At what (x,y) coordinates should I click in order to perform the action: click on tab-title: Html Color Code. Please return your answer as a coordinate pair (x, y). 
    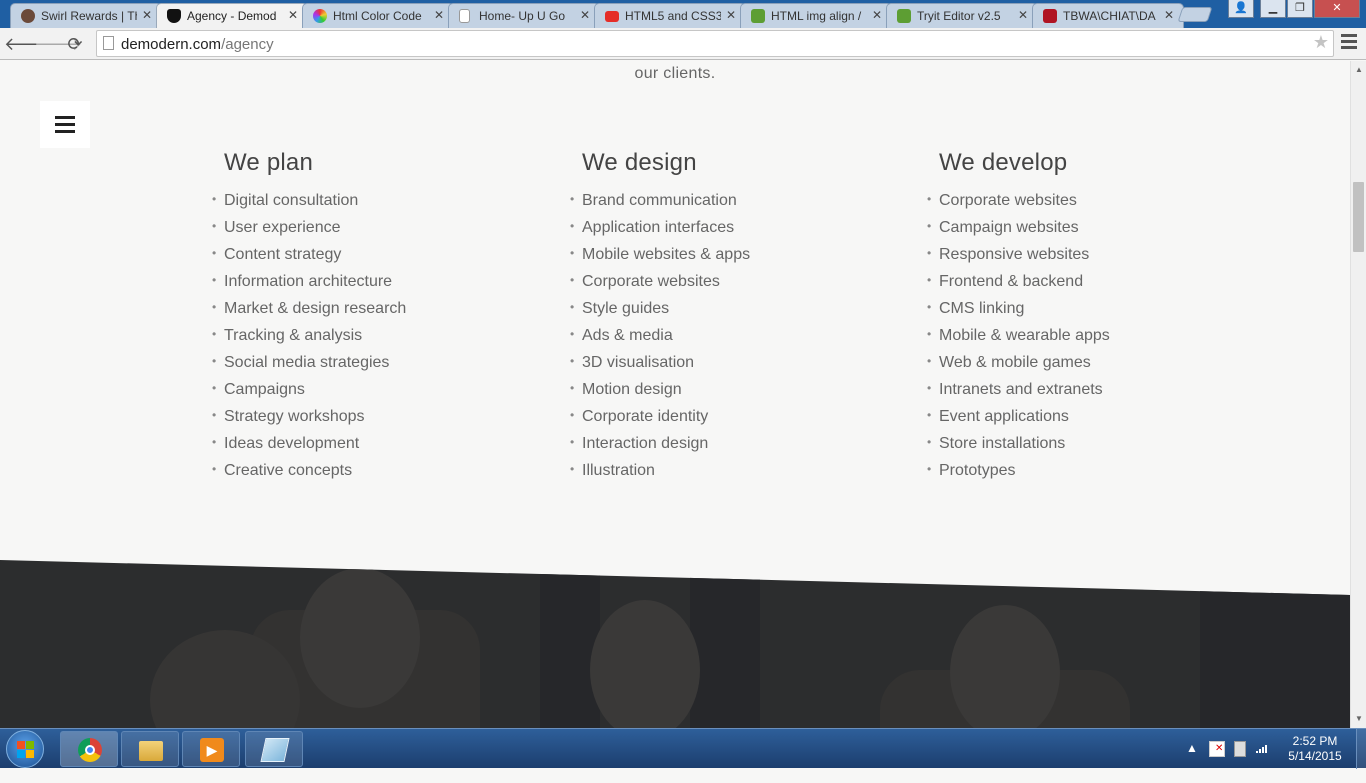
    Looking at the image, I should click on (377, 16).